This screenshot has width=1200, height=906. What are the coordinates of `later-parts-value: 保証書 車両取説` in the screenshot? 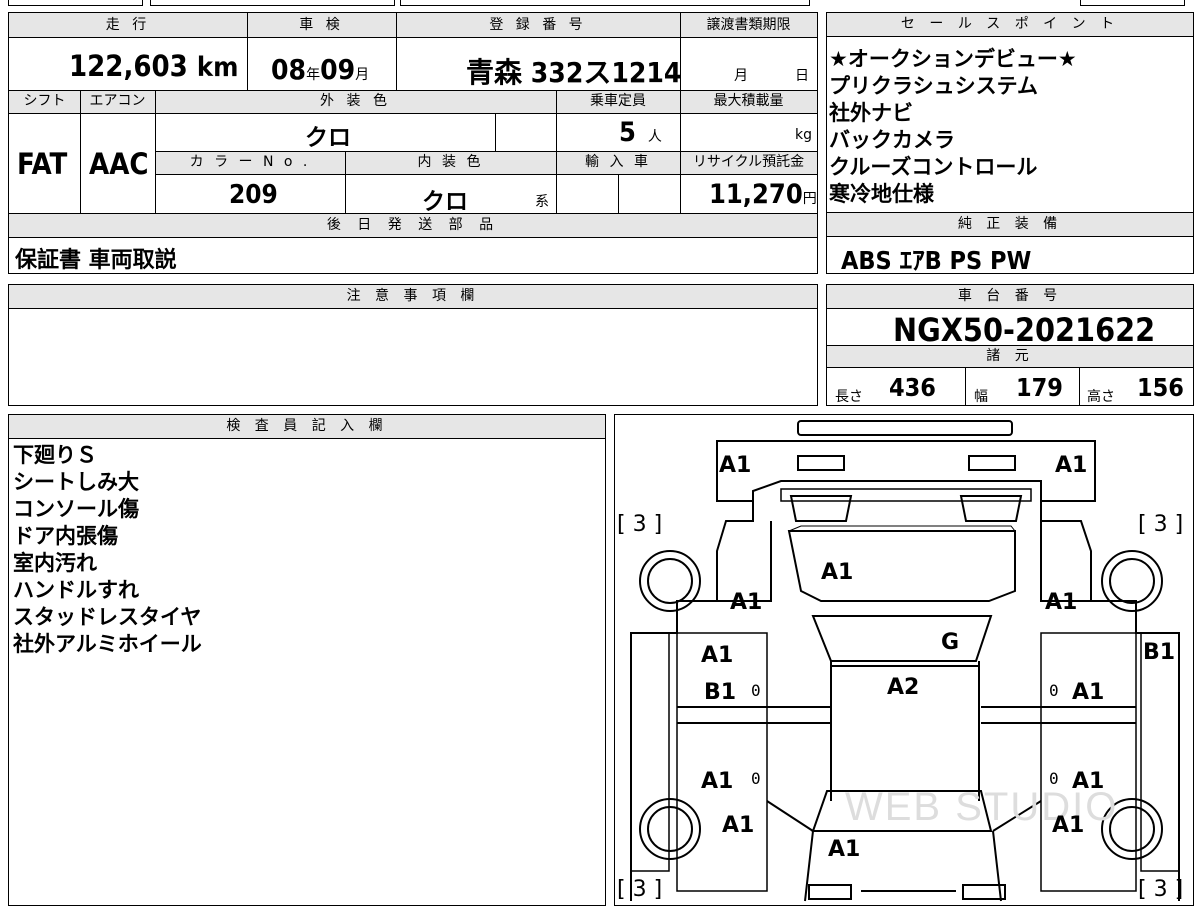 It's located at (96, 260).